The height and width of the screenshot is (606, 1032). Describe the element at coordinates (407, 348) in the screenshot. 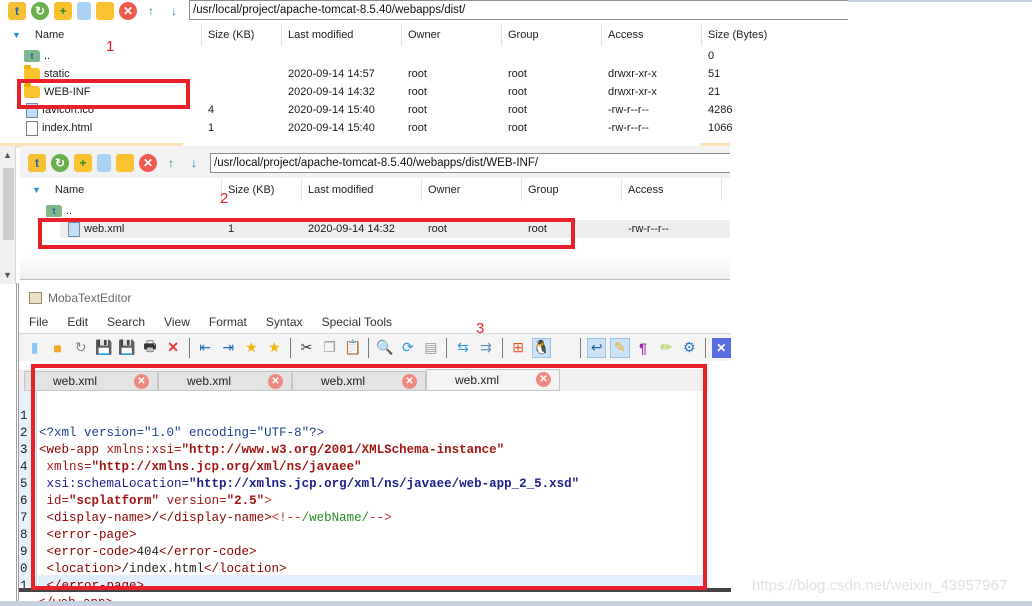

I see `replace-icon: ⟳` at that location.